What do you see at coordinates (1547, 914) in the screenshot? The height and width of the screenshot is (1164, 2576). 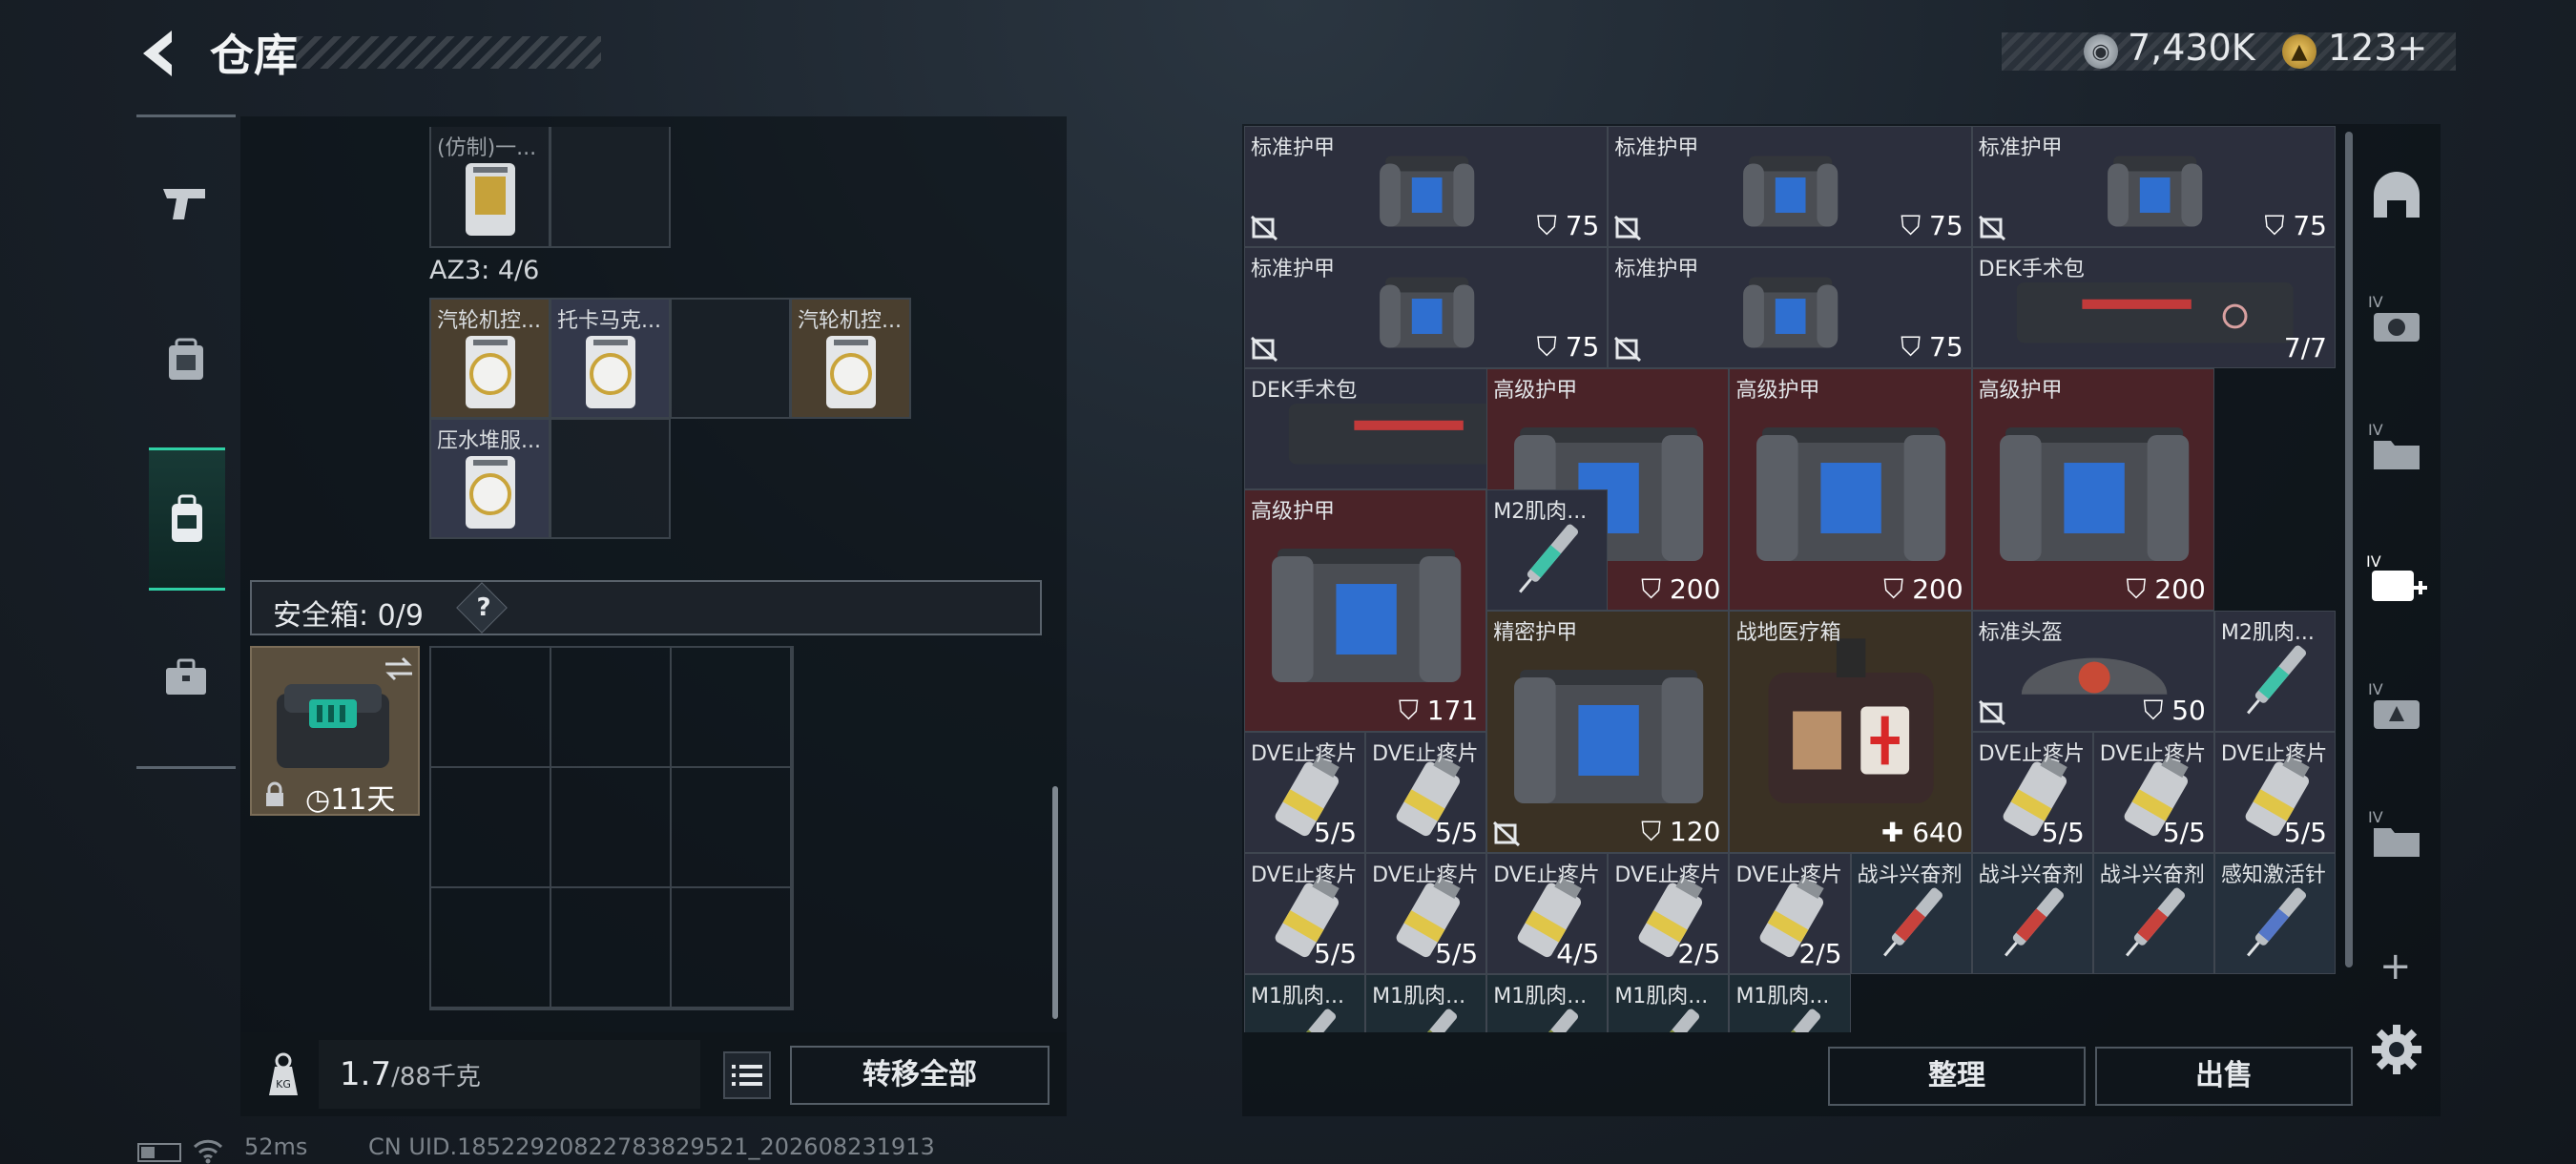 I see `inventory-item: DVE止疼片 4/5` at bounding box center [1547, 914].